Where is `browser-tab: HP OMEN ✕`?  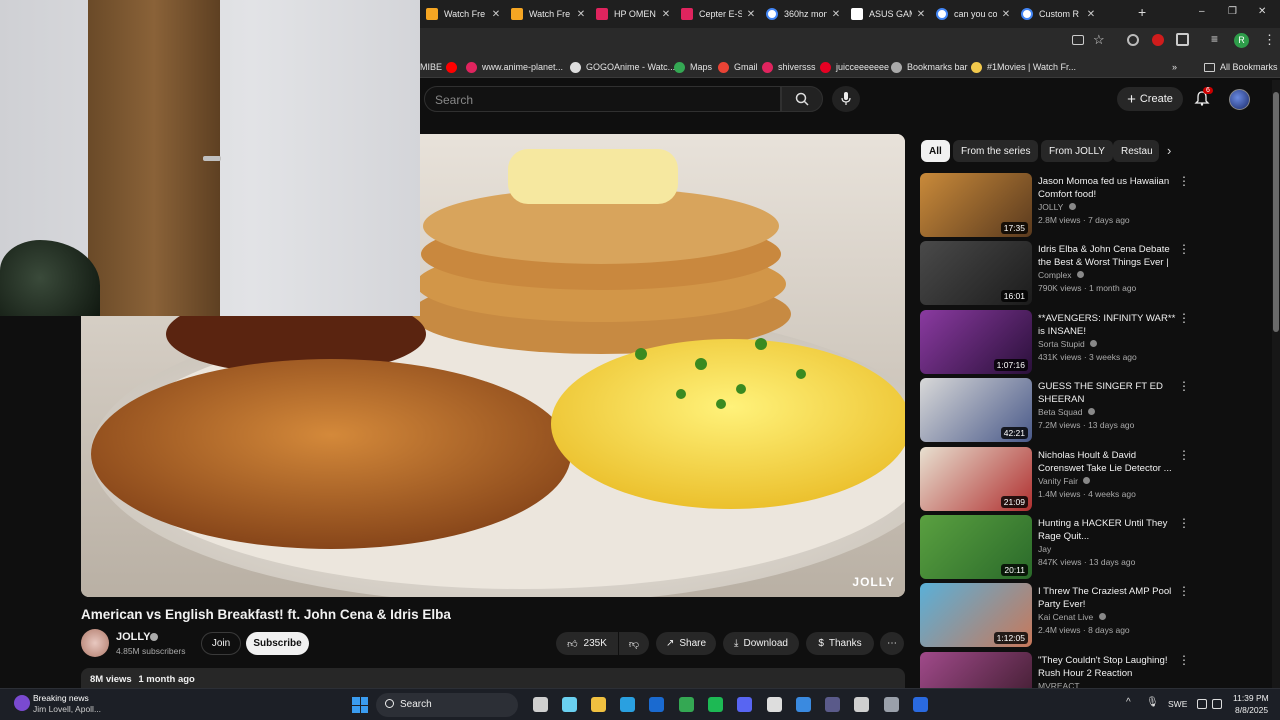 browser-tab: HP OMEN ✕ is located at coordinates (630, 14).